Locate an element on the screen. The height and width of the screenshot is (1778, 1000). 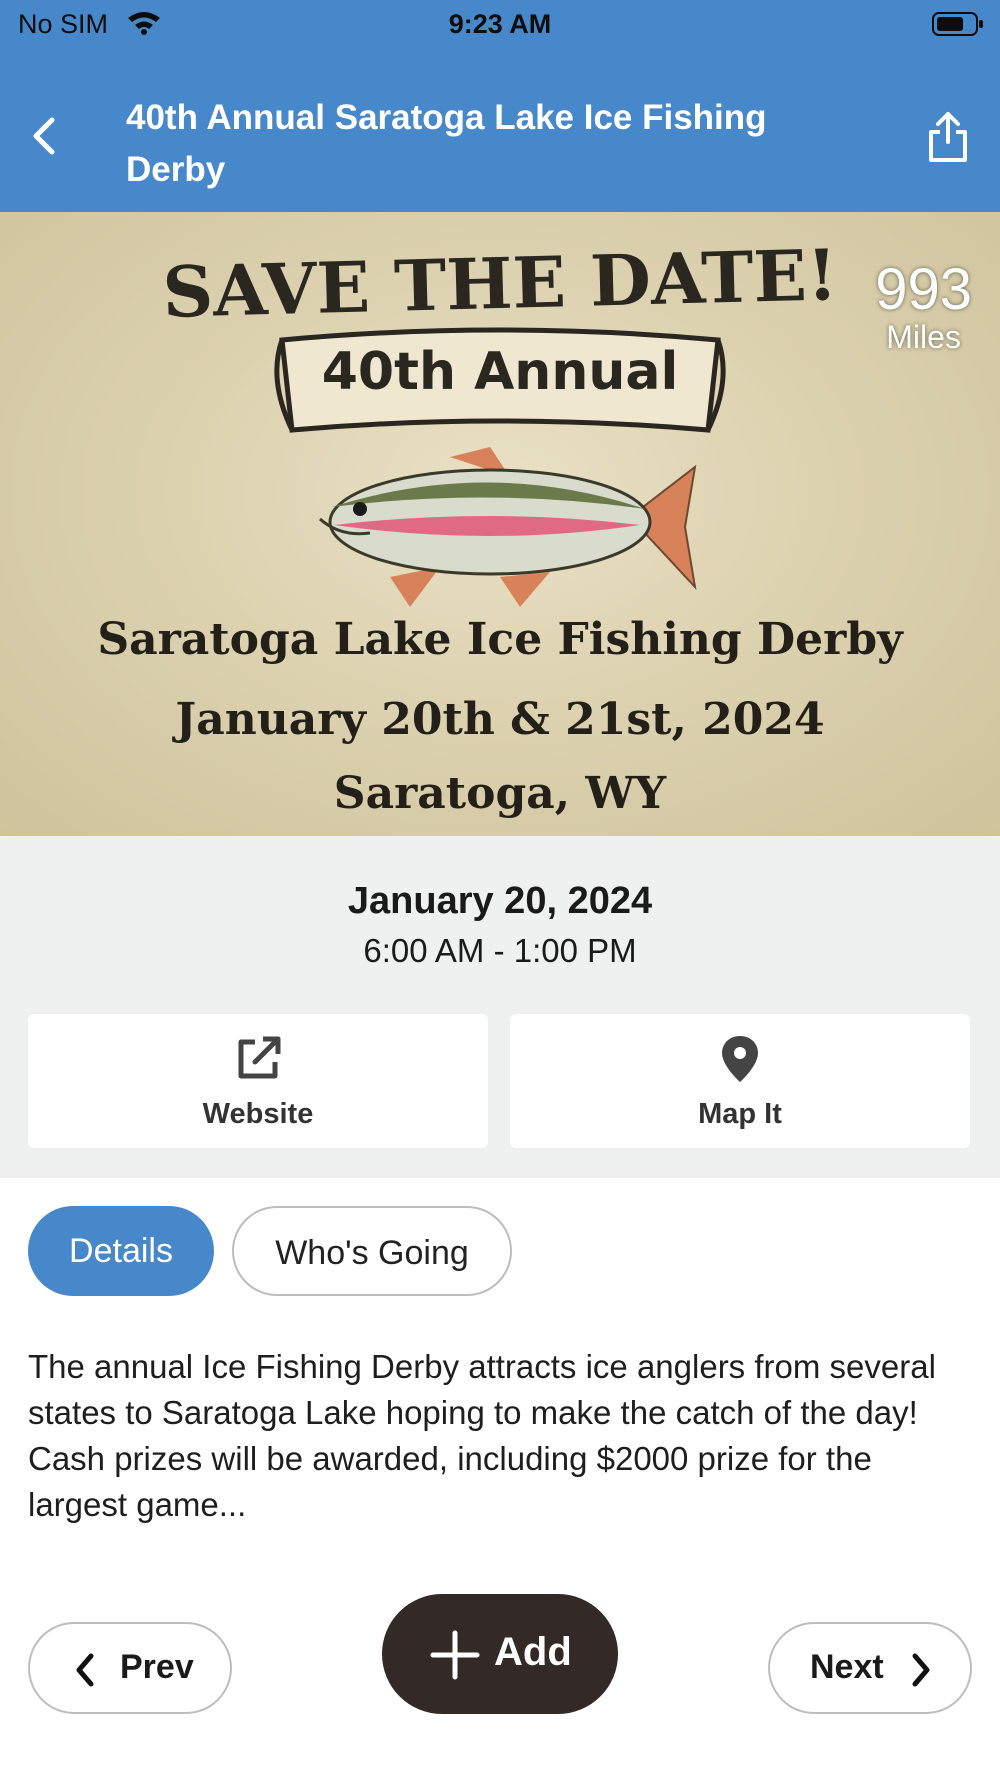
chevron-left-icon is located at coordinates (85, 1670).